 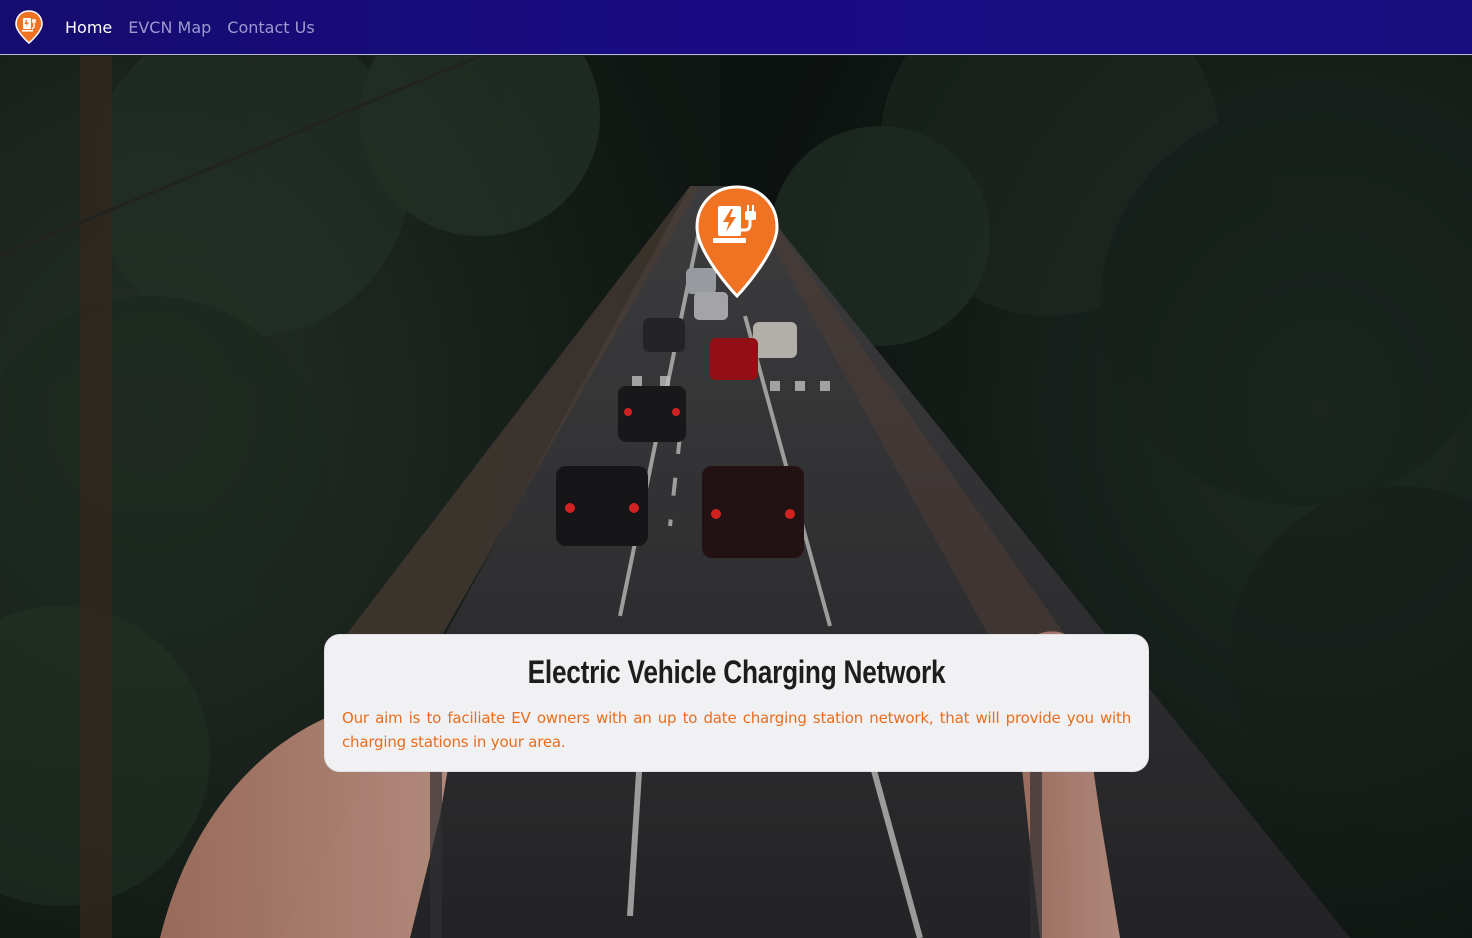 I want to click on brand-logo-icon, so click(x=29, y=27).